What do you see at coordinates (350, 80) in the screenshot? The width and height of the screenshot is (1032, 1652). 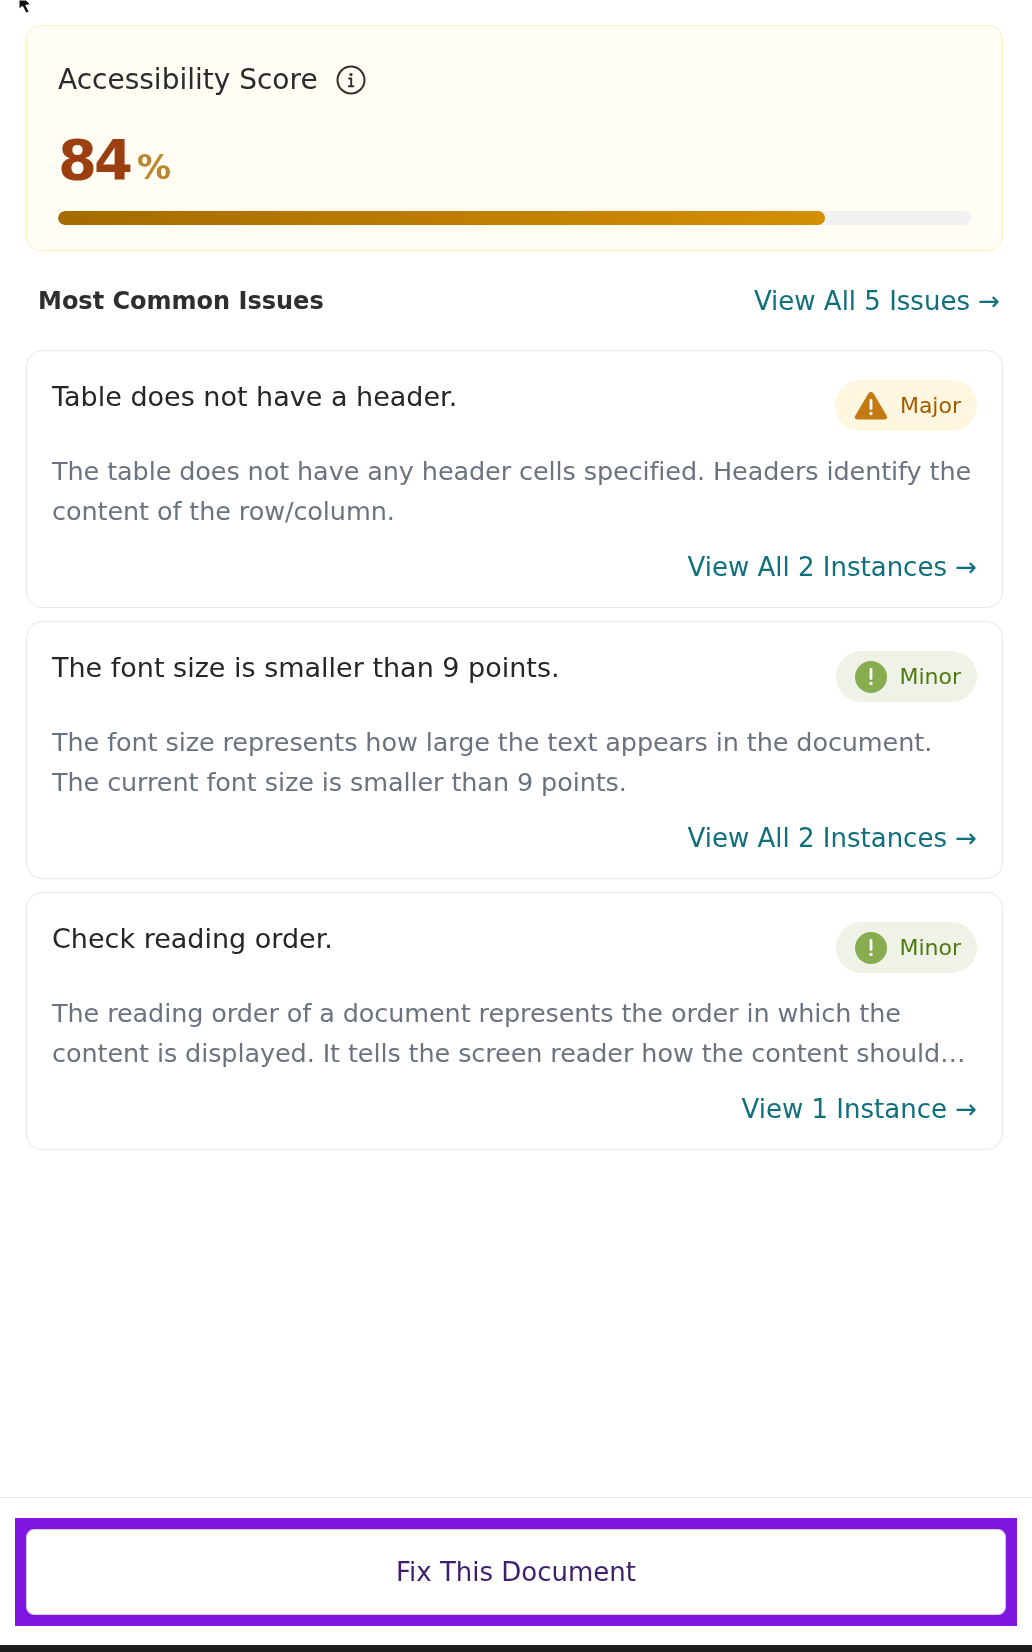 I see `info-icon` at bounding box center [350, 80].